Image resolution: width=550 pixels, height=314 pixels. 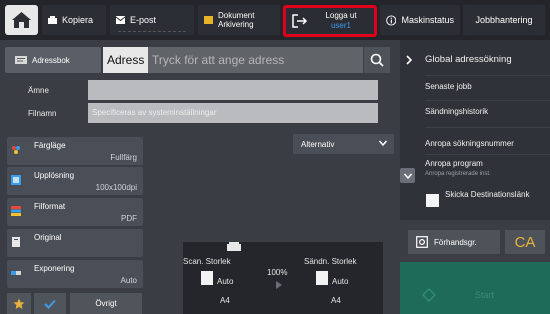 I want to click on confirm-settings-button, so click(x=50, y=303).